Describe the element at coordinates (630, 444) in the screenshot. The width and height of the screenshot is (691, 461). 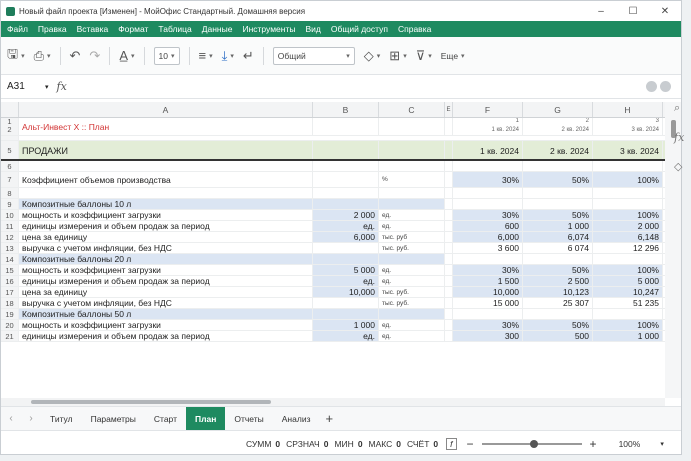
I see `zoom-level: 100%` at that location.